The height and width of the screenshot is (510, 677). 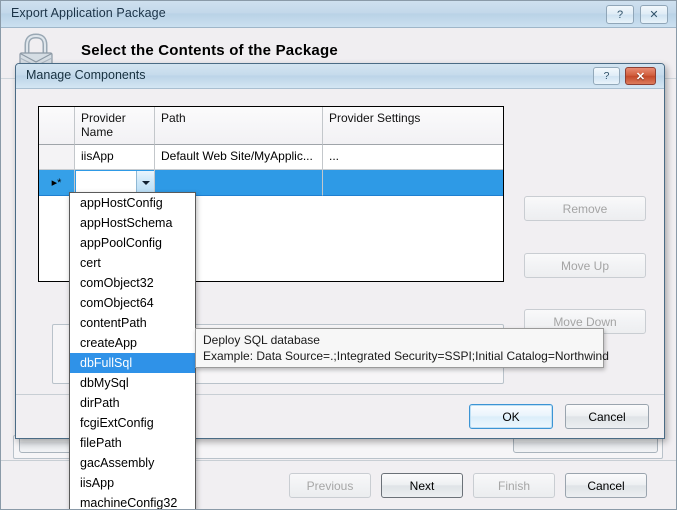 I want to click on previous-button: Previous, so click(x=330, y=485).